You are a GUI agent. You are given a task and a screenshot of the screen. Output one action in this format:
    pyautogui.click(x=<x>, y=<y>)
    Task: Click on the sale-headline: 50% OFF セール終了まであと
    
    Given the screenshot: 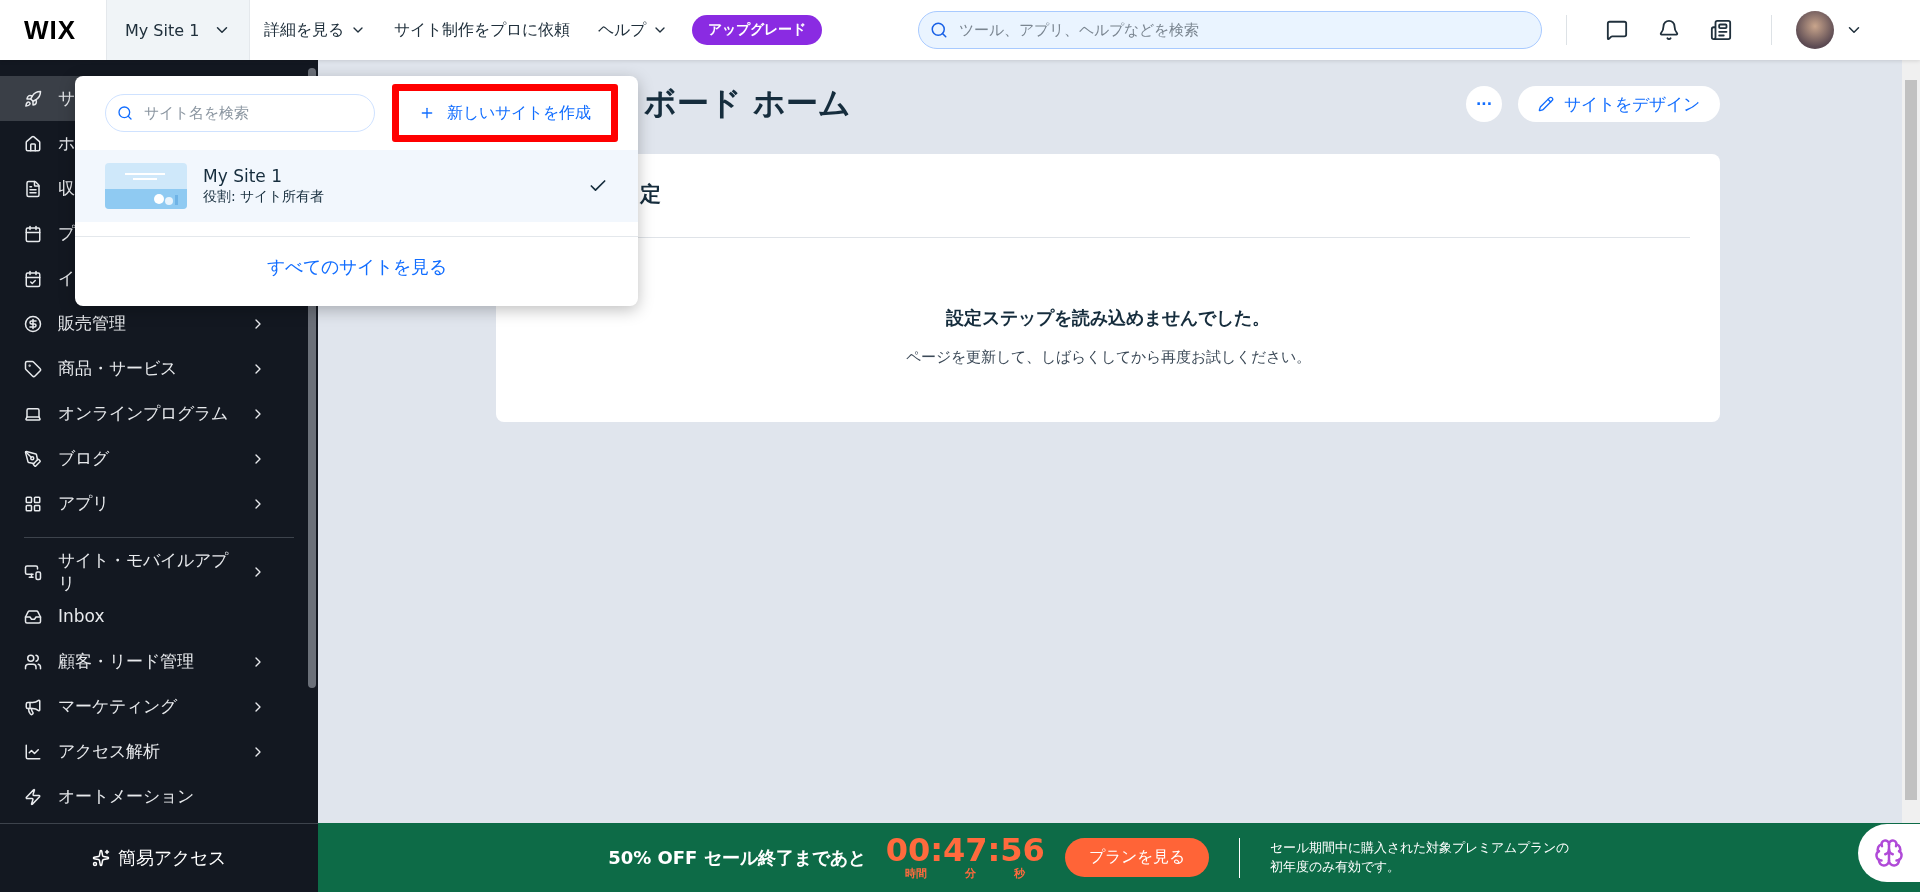 What is the action you would take?
    pyautogui.click(x=737, y=857)
    